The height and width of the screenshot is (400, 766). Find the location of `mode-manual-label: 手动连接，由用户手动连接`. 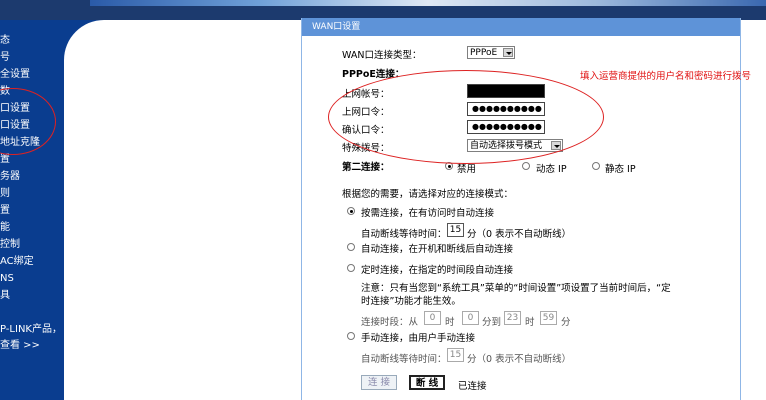

mode-manual-label: 手动连接，由用户手动连接 is located at coordinates (418, 338).